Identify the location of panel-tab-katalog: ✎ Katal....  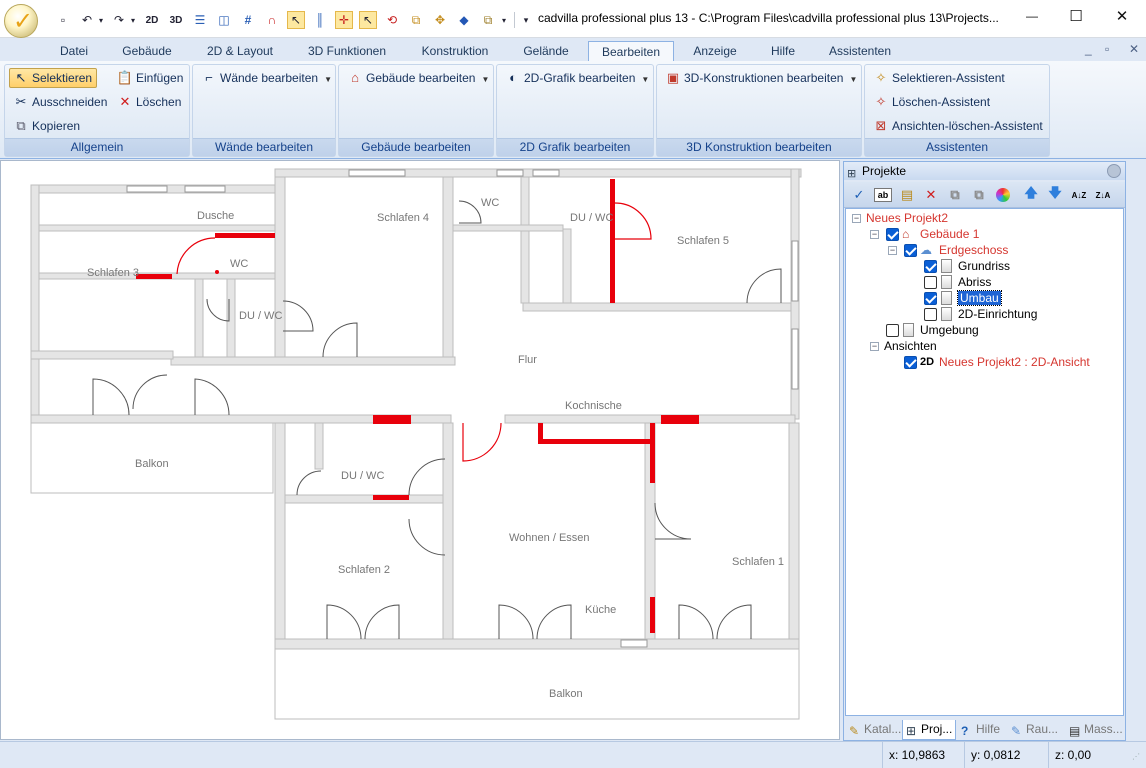
(874, 730).